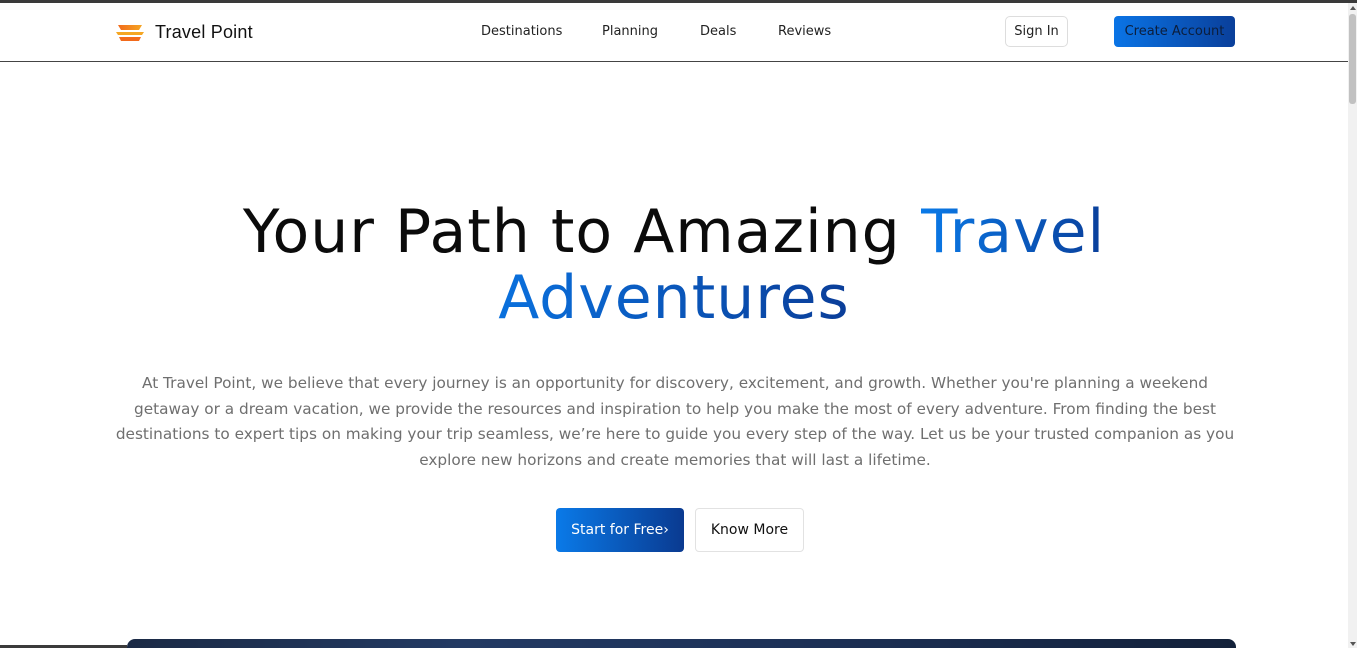 This screenshot has height=648, width=1357. I want to click on vertical-scrollbar, so click(1352, 325).